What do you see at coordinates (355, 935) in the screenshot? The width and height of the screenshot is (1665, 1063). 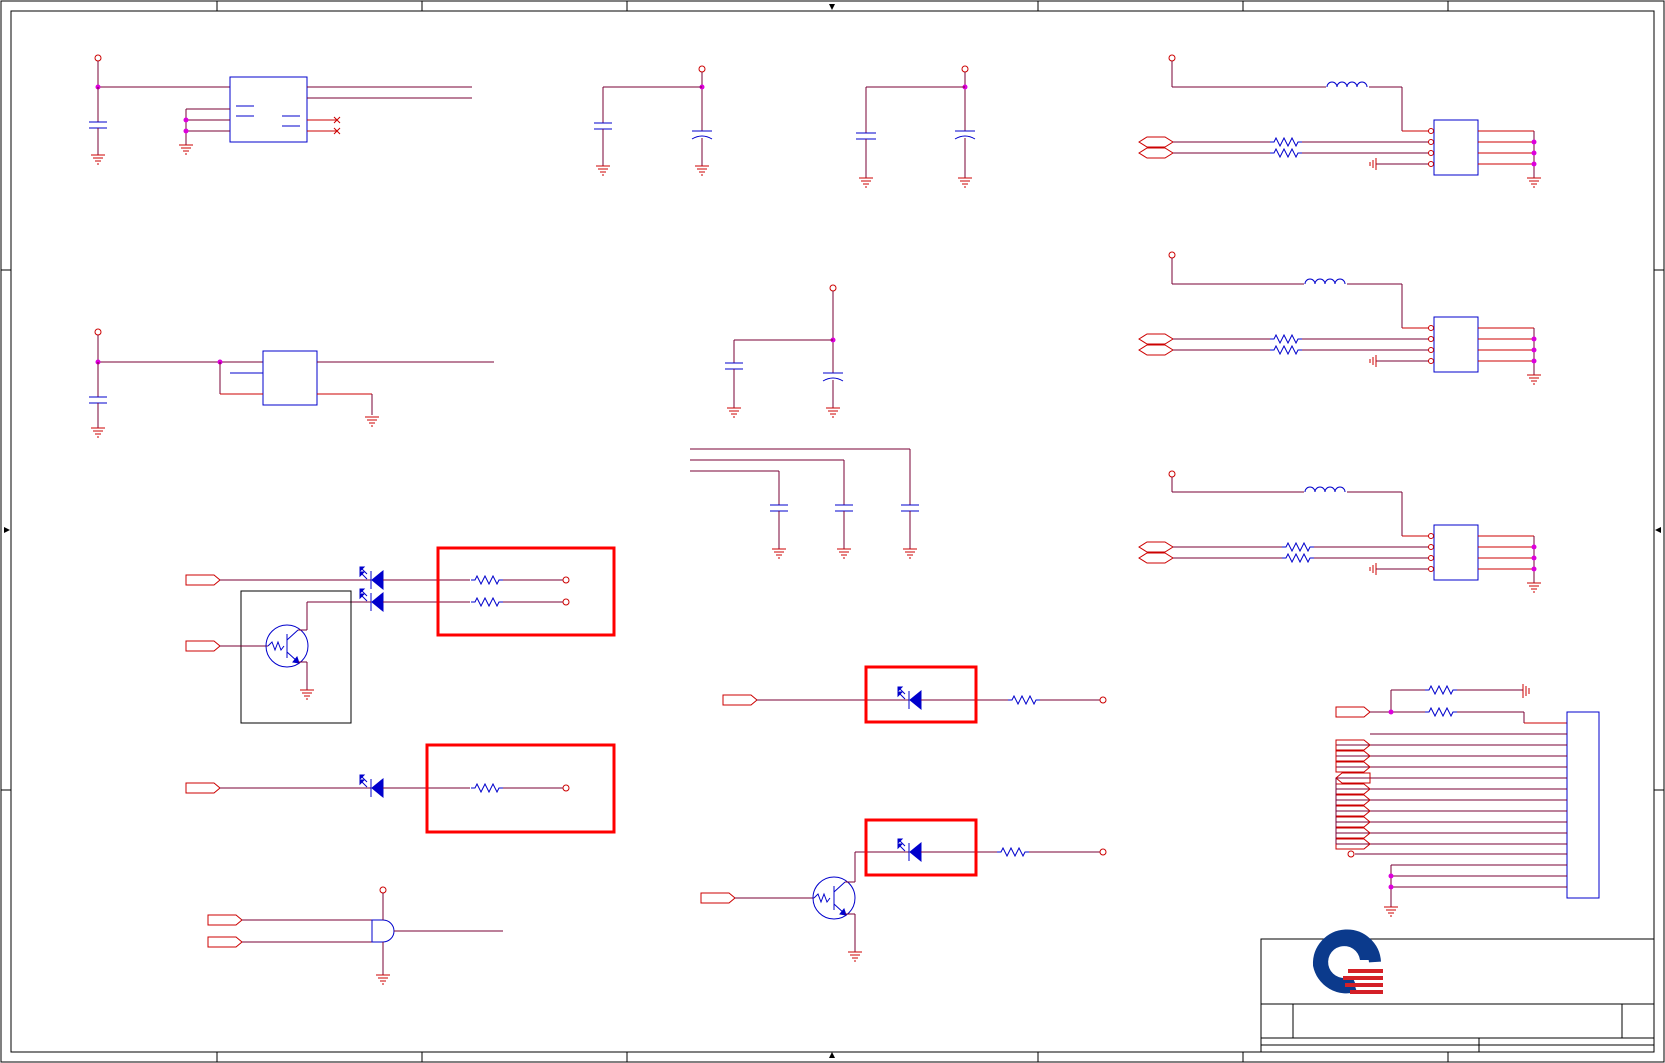 I see `and-gate-circuit` at bounding box center [355, 935].